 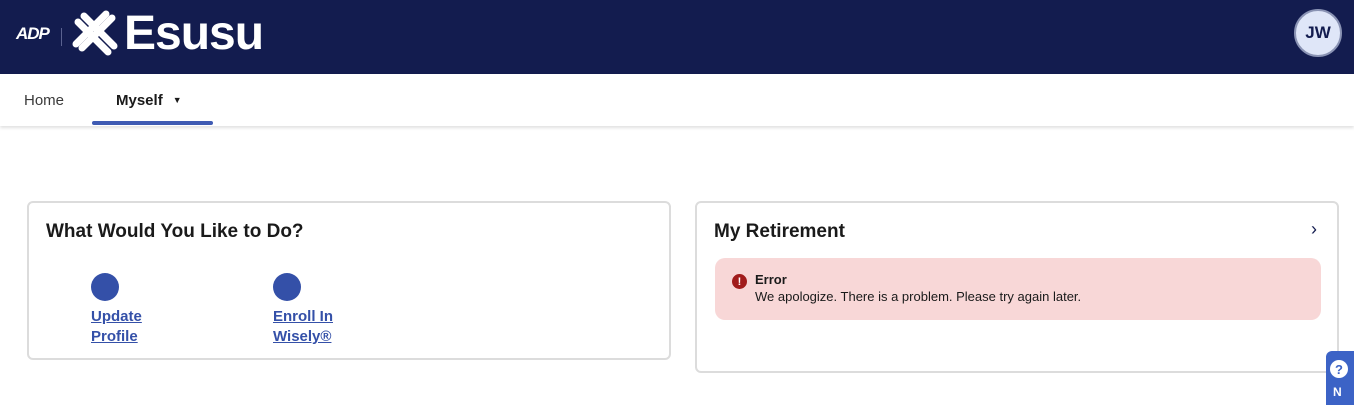 What do you see at coordinates (771, 279) in the screenshot?
I see `error-title: Error` at bounding box center [771, 279].